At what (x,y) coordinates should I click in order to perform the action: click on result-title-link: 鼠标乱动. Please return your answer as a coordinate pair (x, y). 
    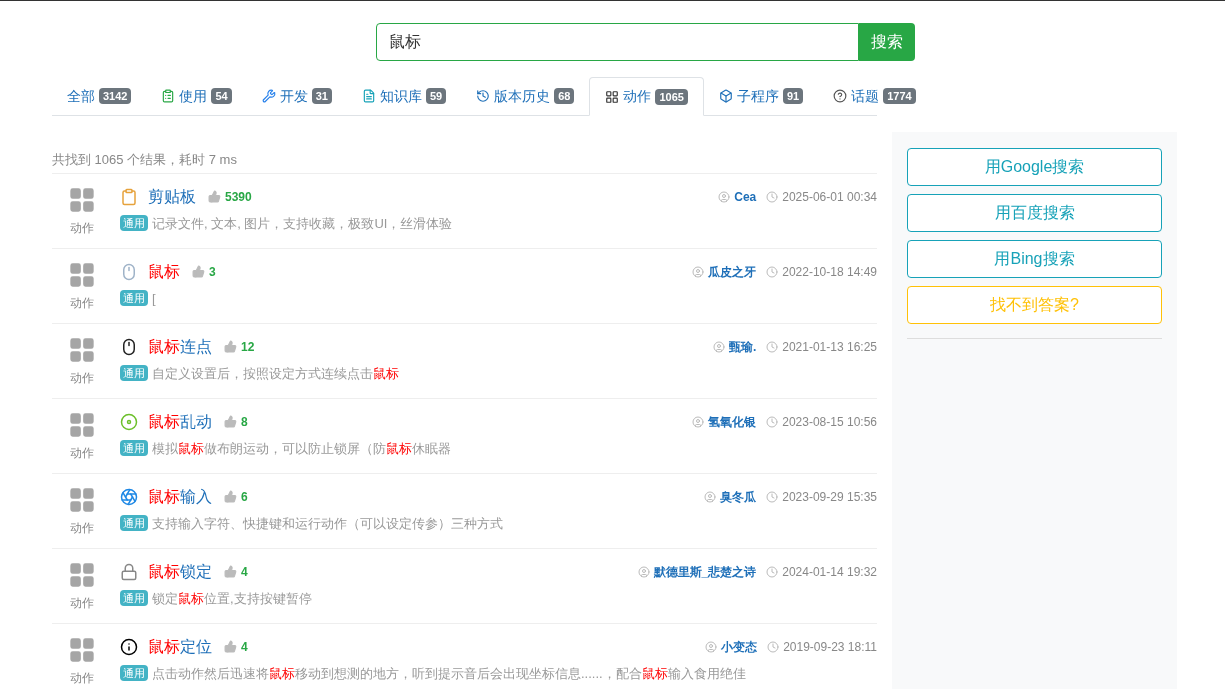
    Looking at the image, I should click on (180, 421).